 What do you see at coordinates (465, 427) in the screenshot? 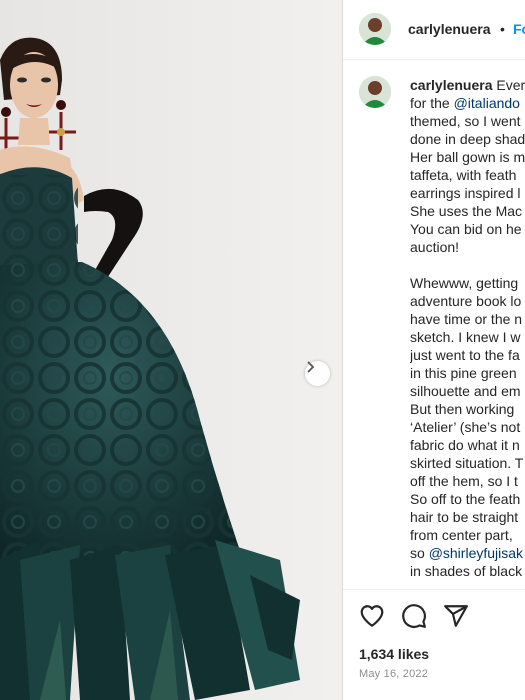
I see `caption-line: ‘Atelier’ (she’s not` at bounding box center [465, 427].